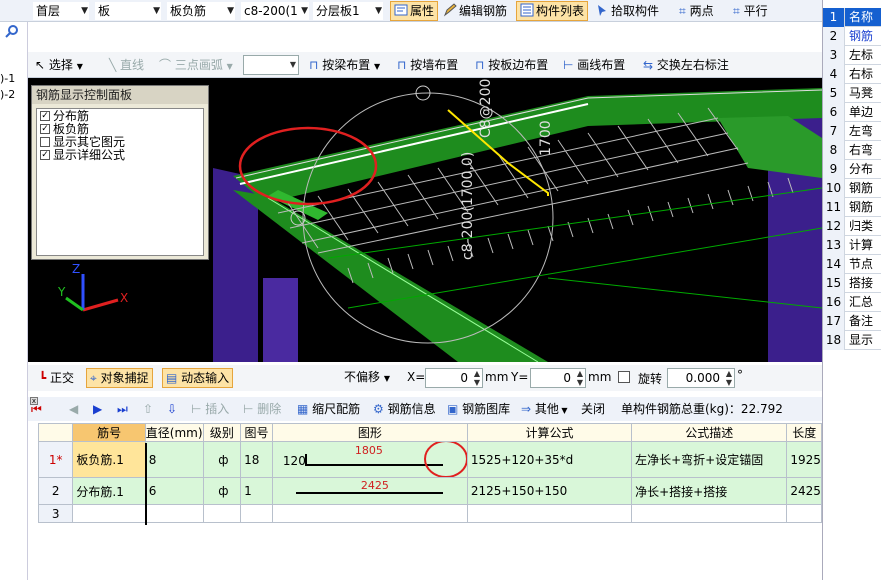 Image resolution: width=881 pixels, height=580 pixels. What do you see at coordinates (852, 264) in the screenshot?
I see `property-row: 14 节点` at bounding box center [852, 264].